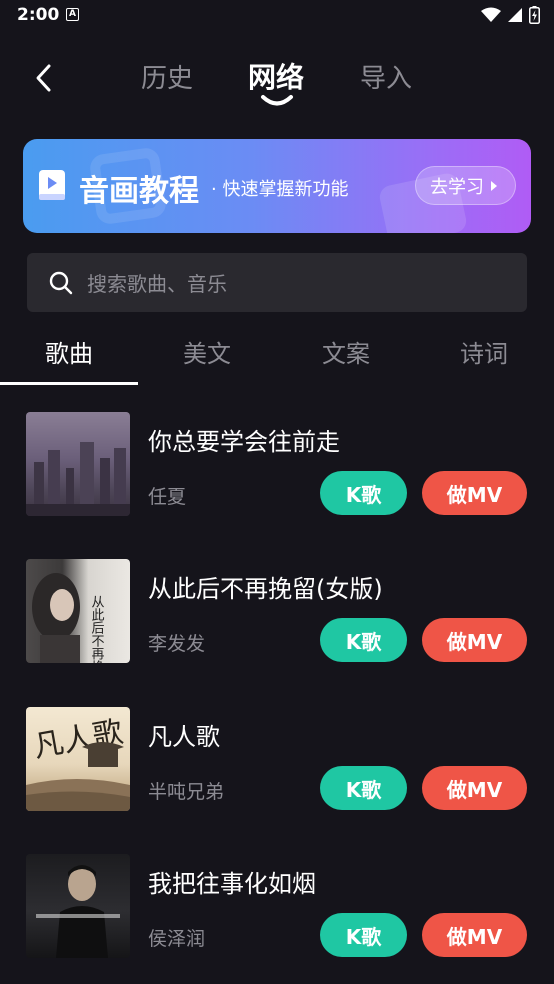 This screenshot has width=554, height=984. Describe the element at coordinates (277, 15) in the screenshot. I see `status-bar: 2:00 A` at that location.